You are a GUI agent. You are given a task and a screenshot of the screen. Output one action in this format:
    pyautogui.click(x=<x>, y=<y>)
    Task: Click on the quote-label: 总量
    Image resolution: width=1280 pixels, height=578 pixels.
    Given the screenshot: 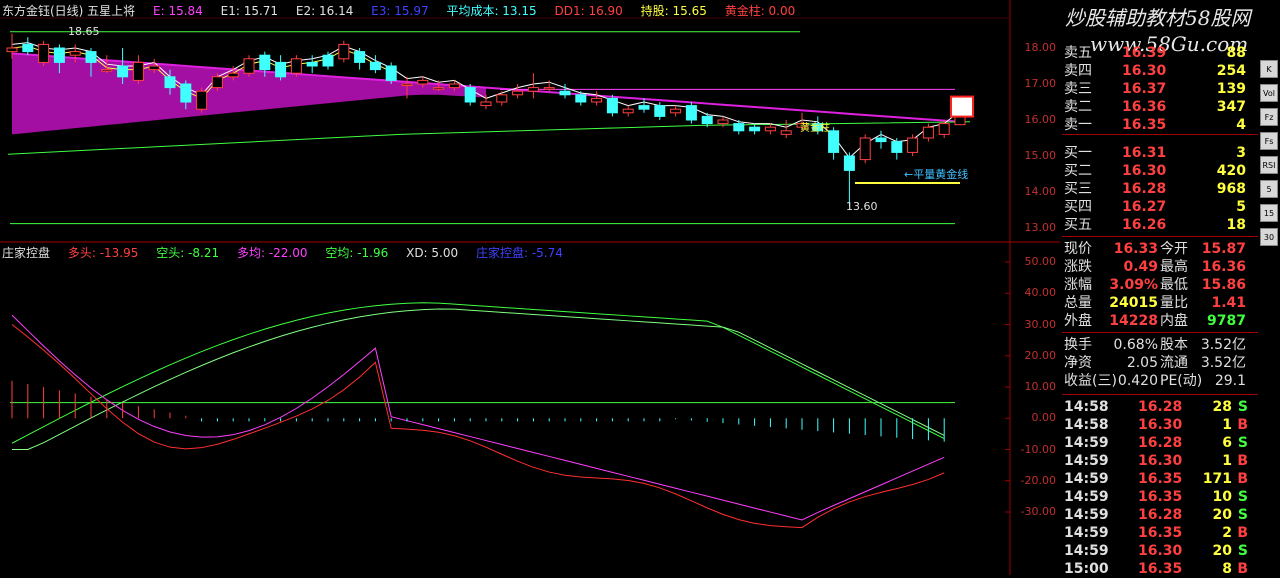 What is the action you would take?
    pyautogui.click(x=1078, y=303)
    